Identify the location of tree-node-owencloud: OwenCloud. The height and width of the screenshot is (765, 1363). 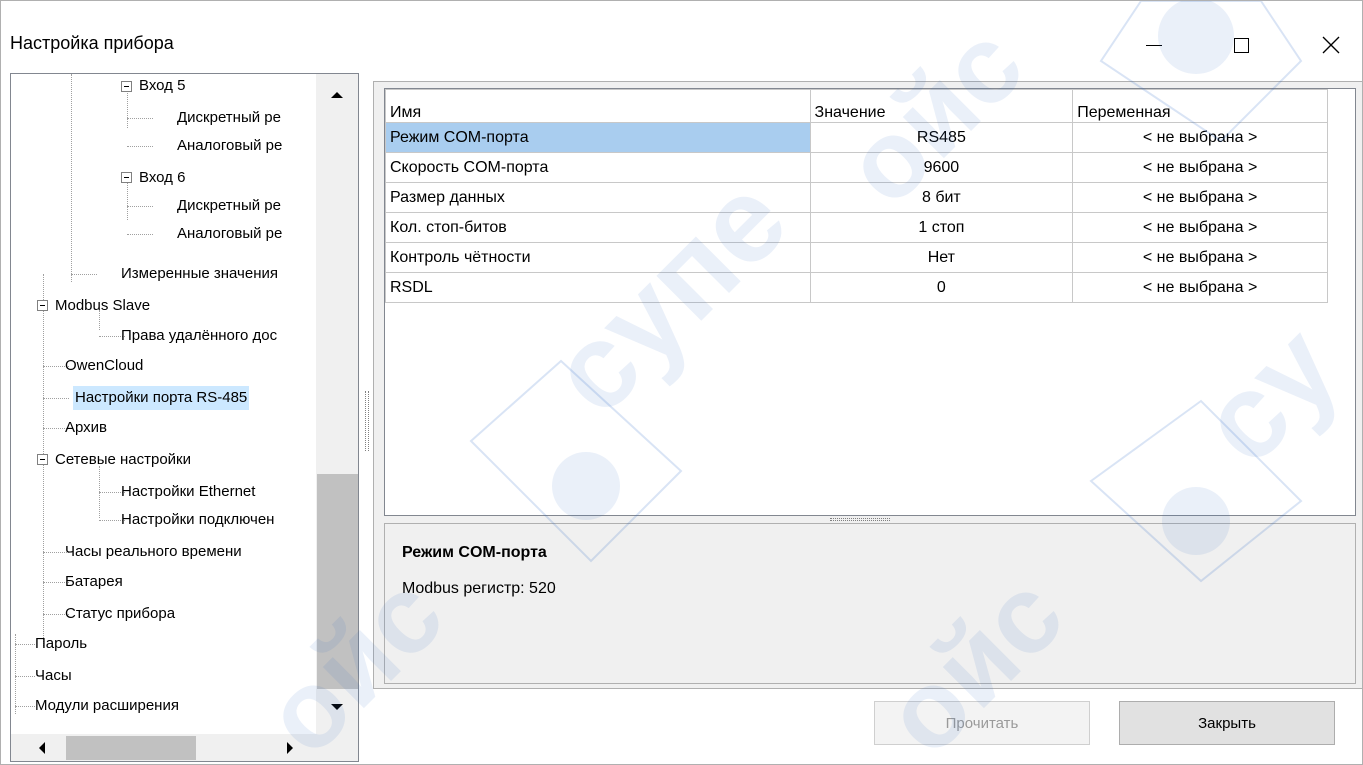
(104, 366).